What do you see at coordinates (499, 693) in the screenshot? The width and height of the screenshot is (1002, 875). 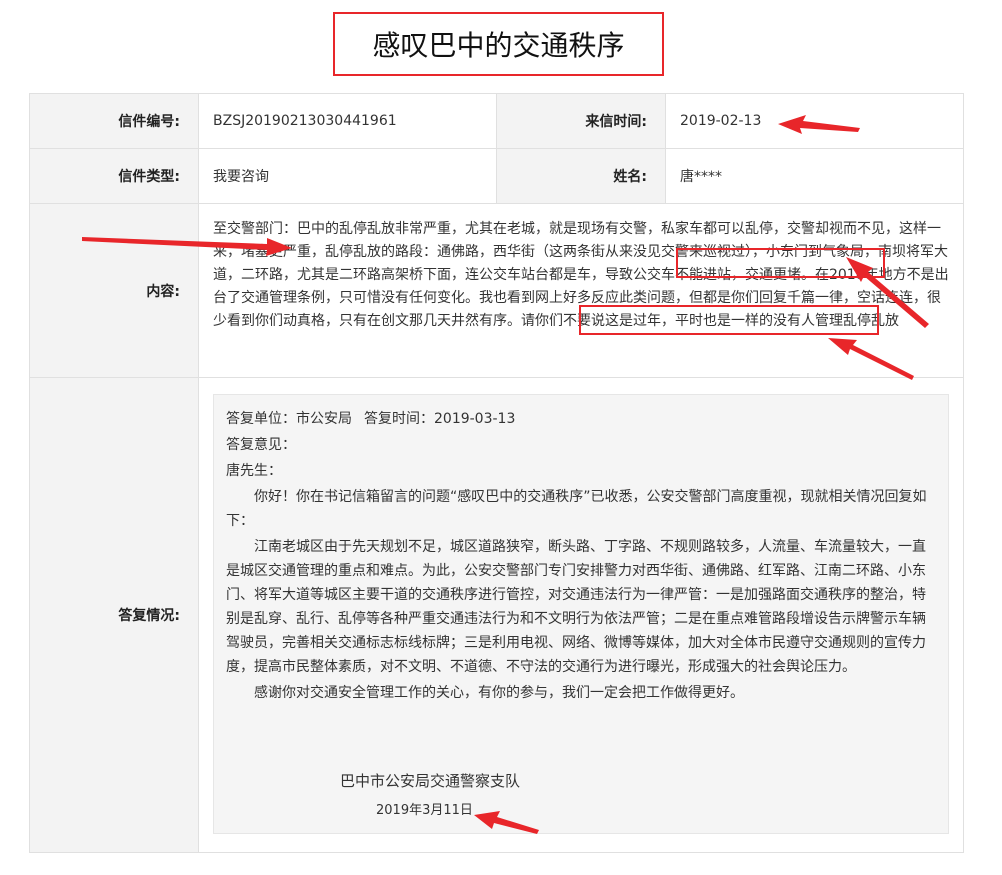 I see `reply-paragraph-3: 感谢你对交通安全管理工作的关心，有你的参与，我们一定会把工作做得更好。` at bounding box center [499, 693].